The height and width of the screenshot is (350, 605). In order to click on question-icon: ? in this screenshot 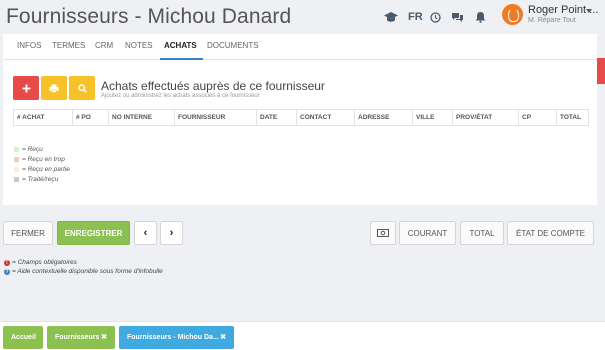, I will do `click(7, 271)`.